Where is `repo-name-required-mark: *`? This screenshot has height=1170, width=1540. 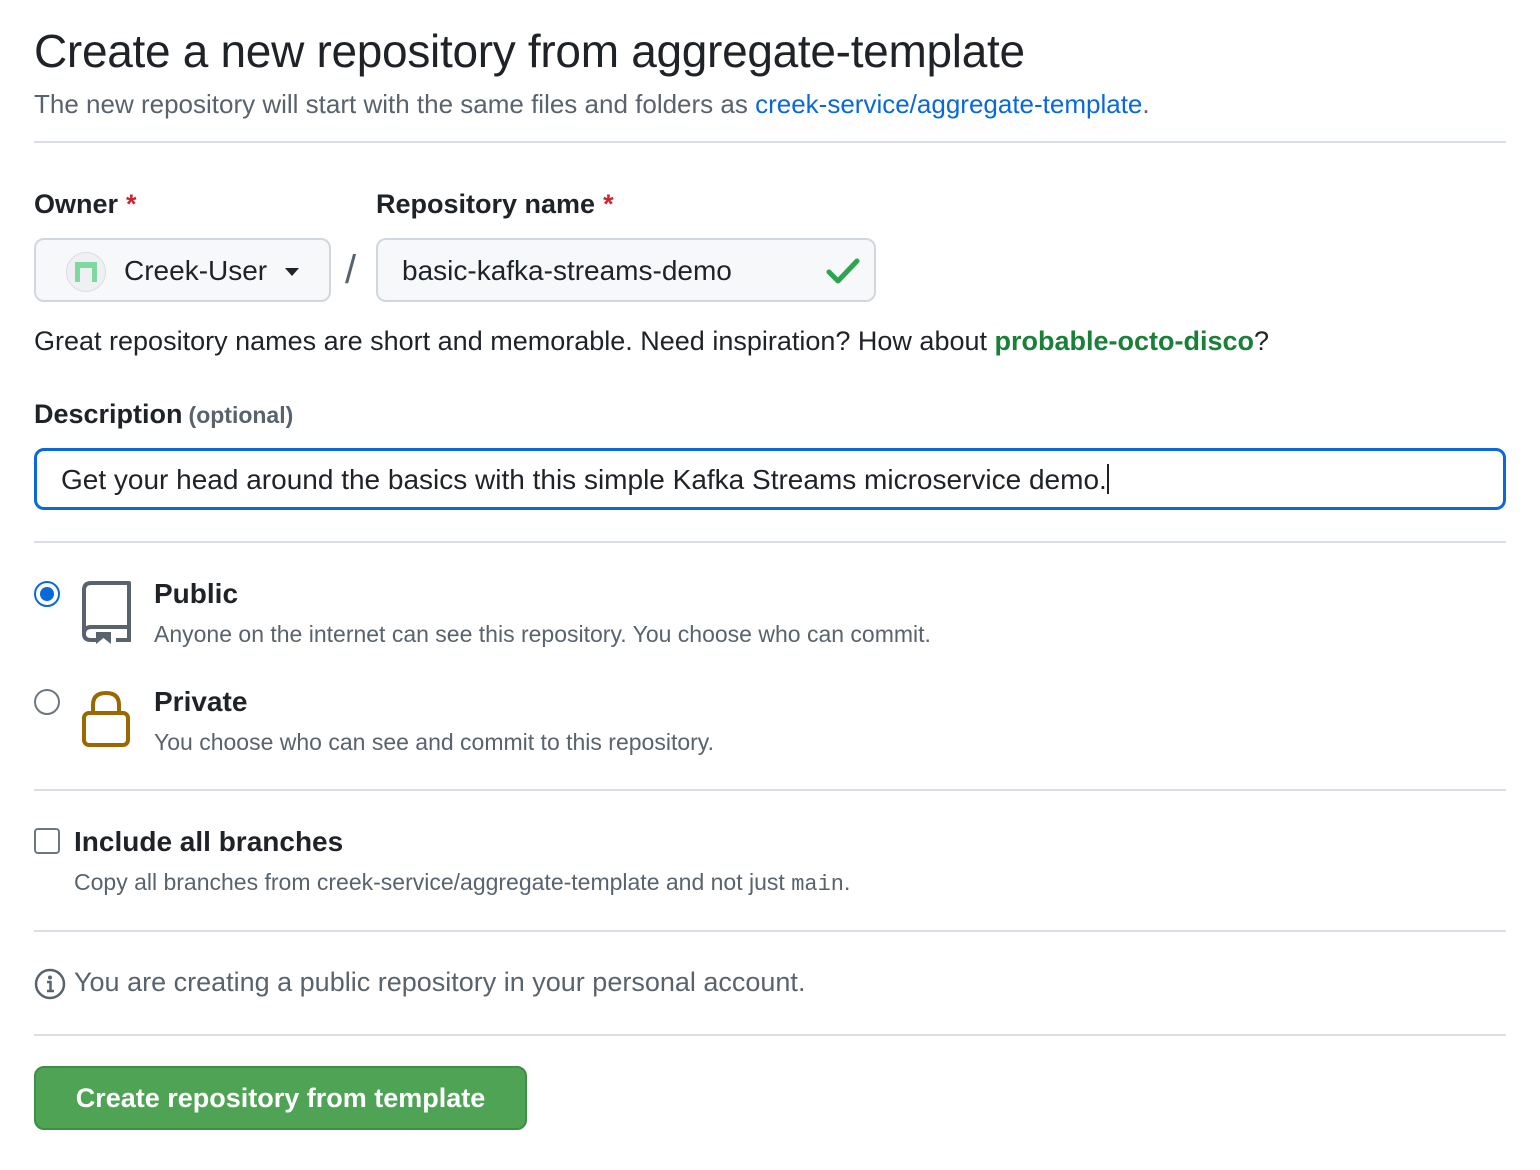
repo-name-required-mark: * is located at coordinates (608, 204).